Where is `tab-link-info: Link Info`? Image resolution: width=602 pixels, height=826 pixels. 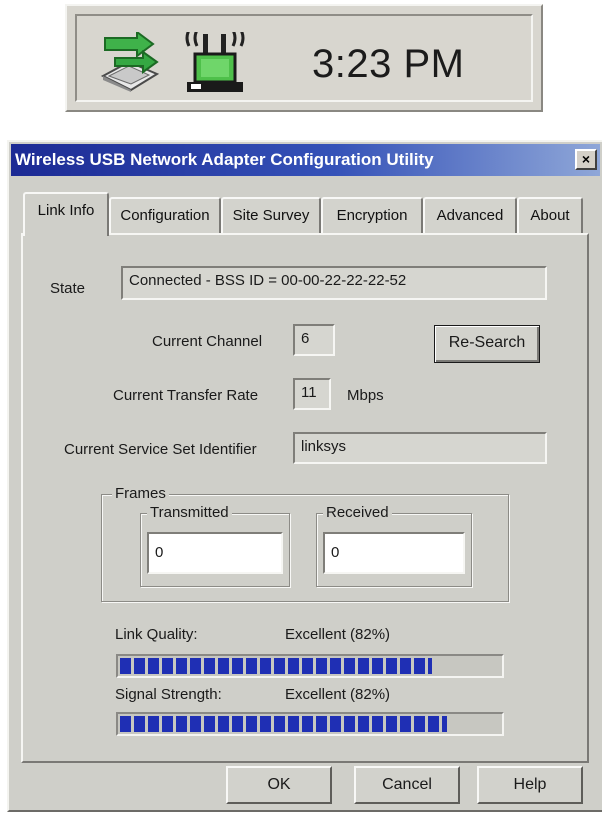
tab-link-info: Link Info is located at coordinates (66, 214).